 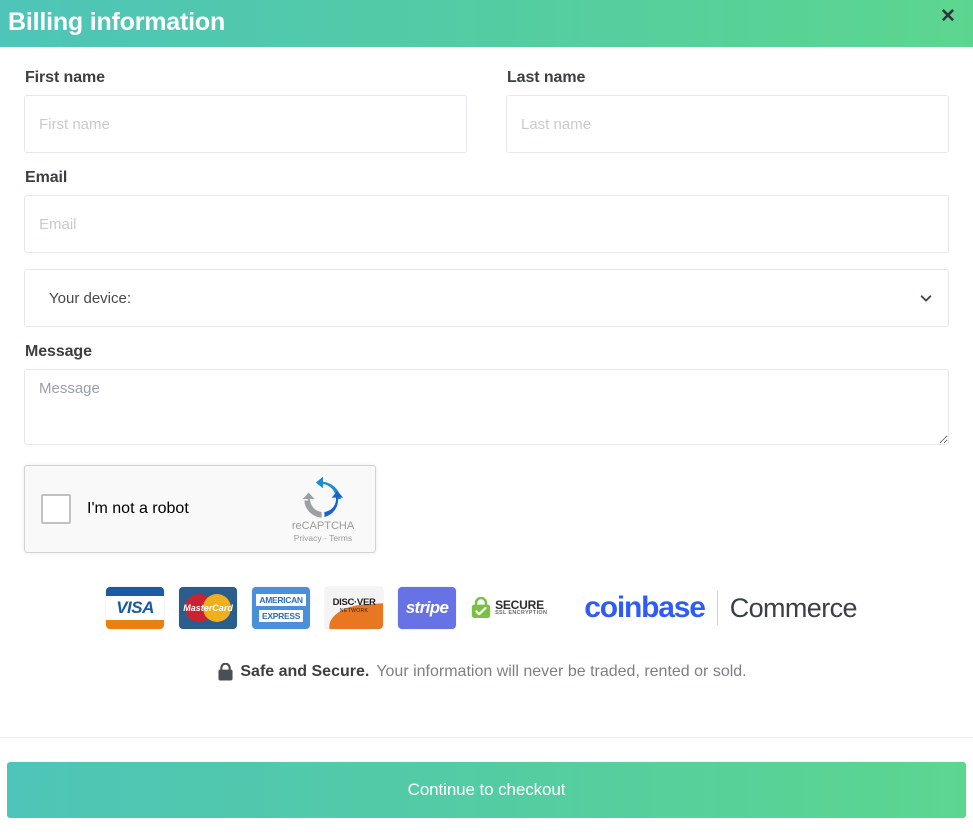 I want to click on first-name-label: First name, so click(x=65, y=77).